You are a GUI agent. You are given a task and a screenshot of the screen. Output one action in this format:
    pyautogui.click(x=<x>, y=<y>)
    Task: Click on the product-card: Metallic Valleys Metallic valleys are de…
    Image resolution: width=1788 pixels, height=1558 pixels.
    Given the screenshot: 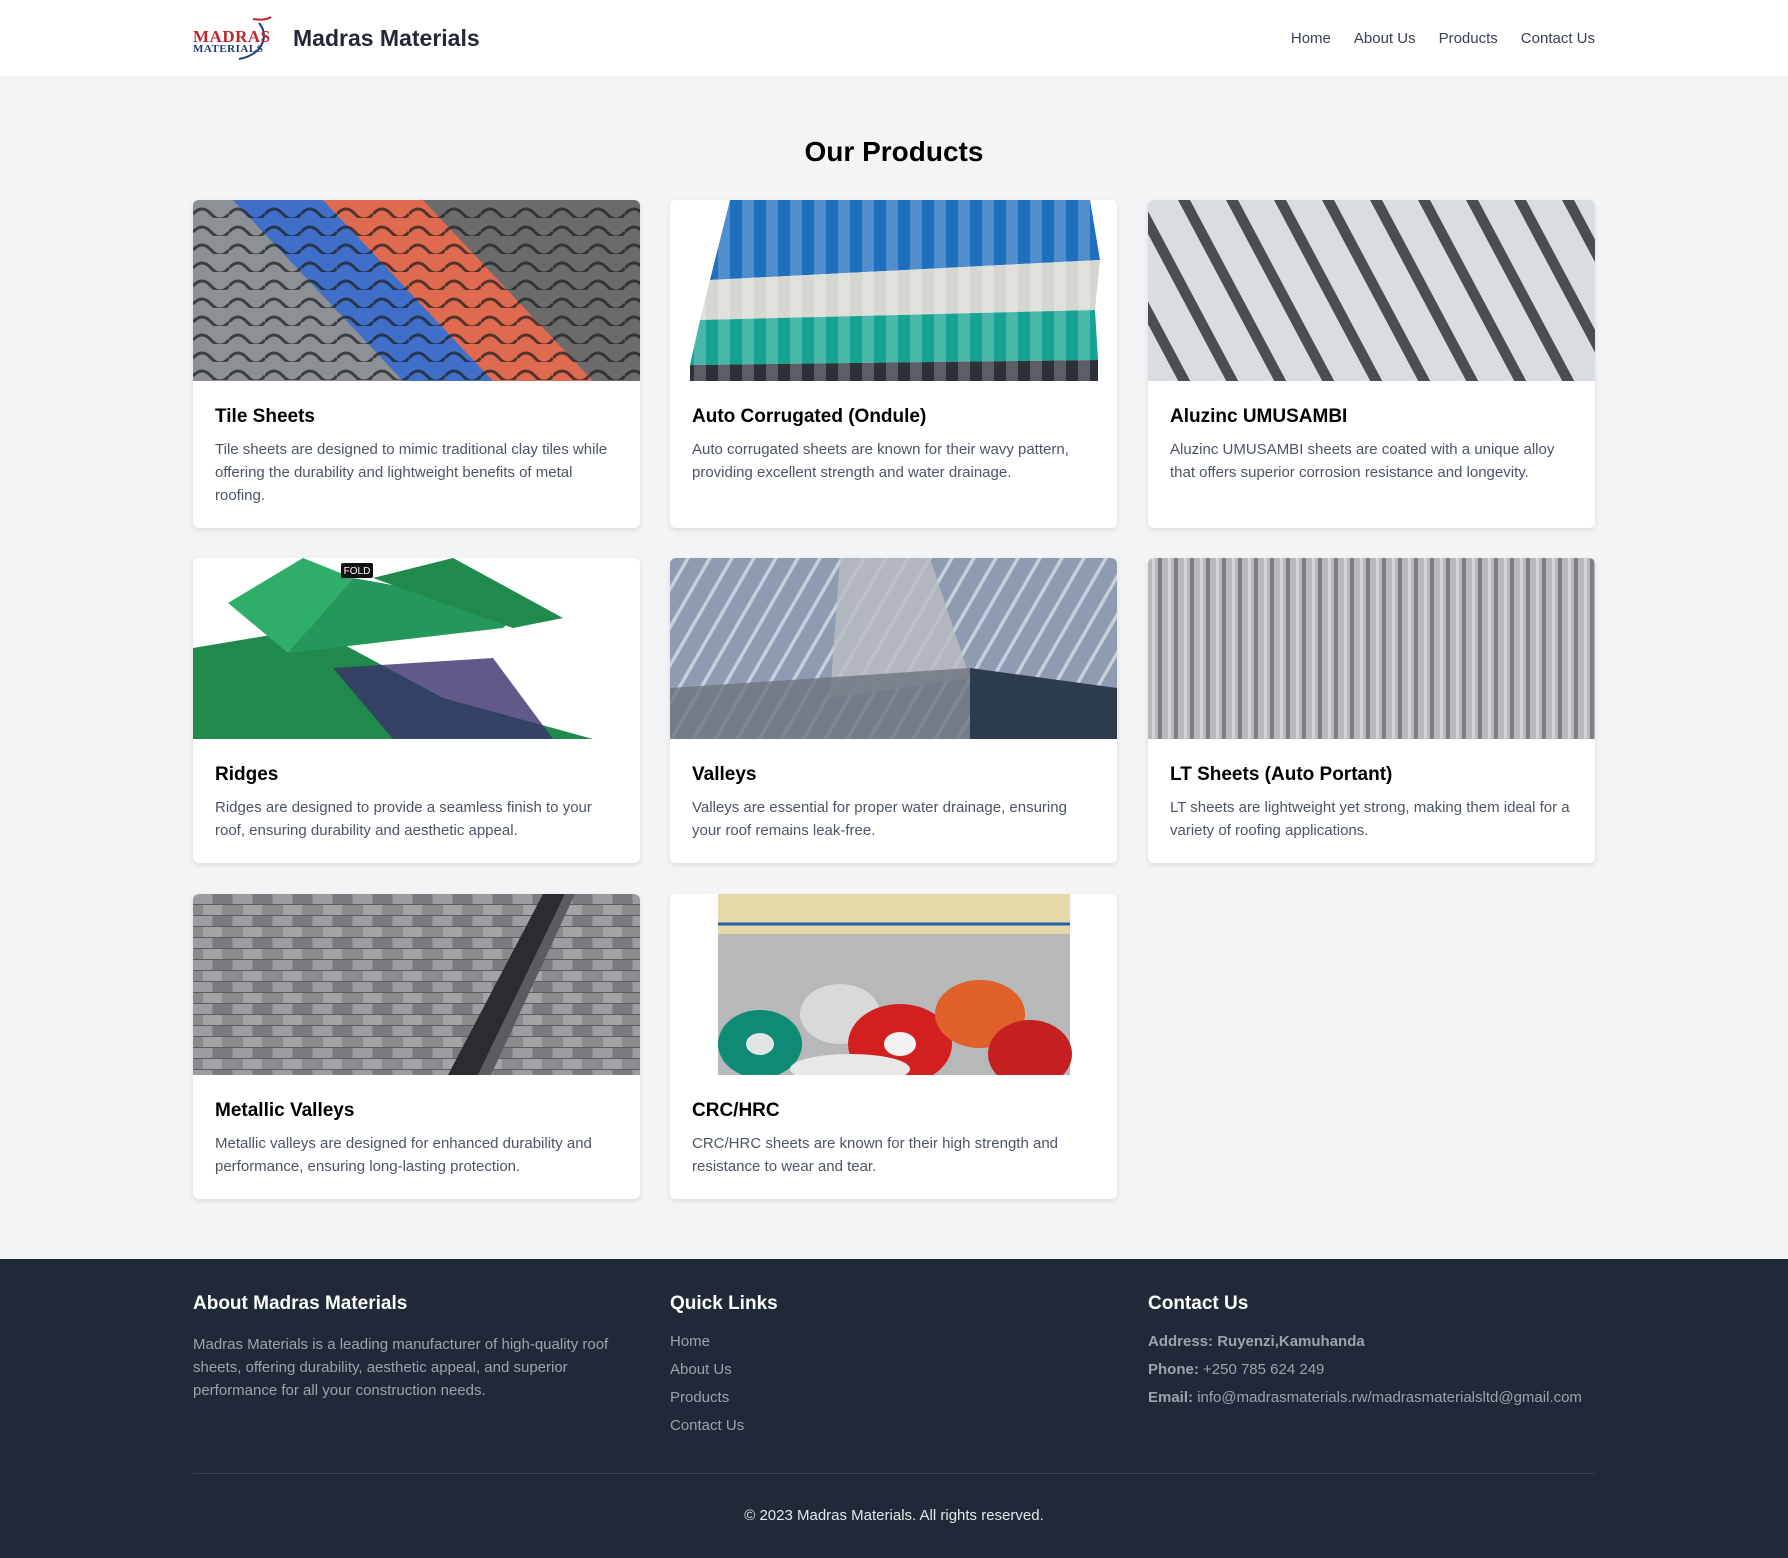 What is the action you would take?
    pyautogui.click(x=416, y=1046)
    